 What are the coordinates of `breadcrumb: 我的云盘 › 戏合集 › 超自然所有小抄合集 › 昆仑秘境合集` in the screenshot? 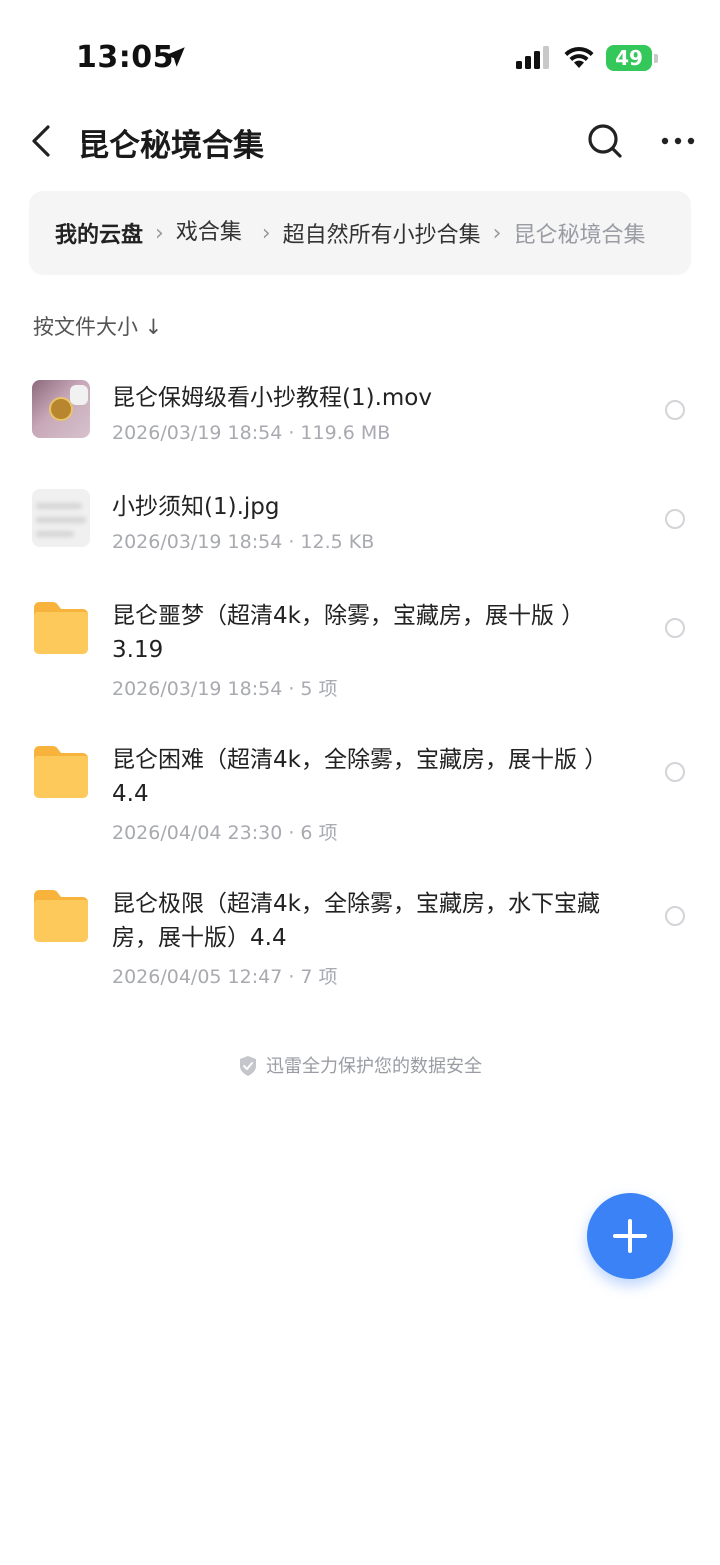 It's located at (360, 233).